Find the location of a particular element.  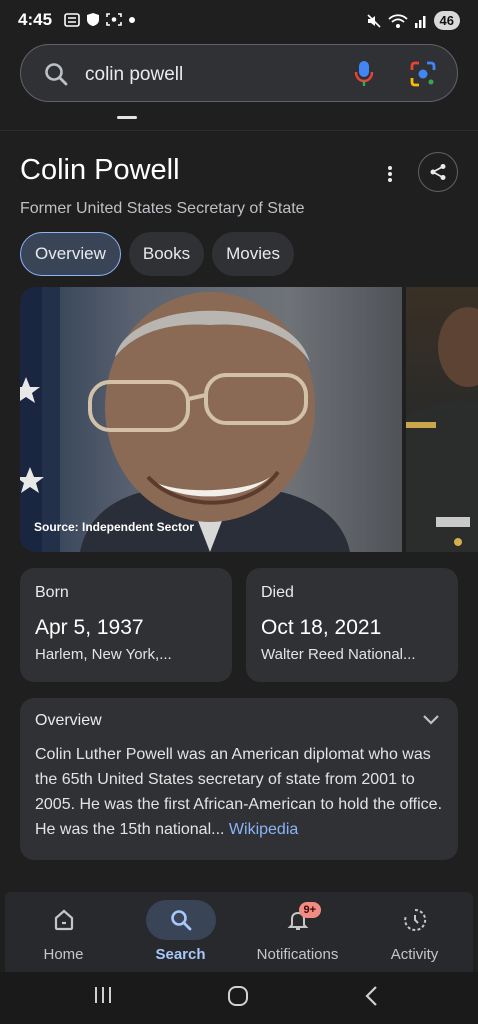

born-label: Born is located at coordinates (52, 592).